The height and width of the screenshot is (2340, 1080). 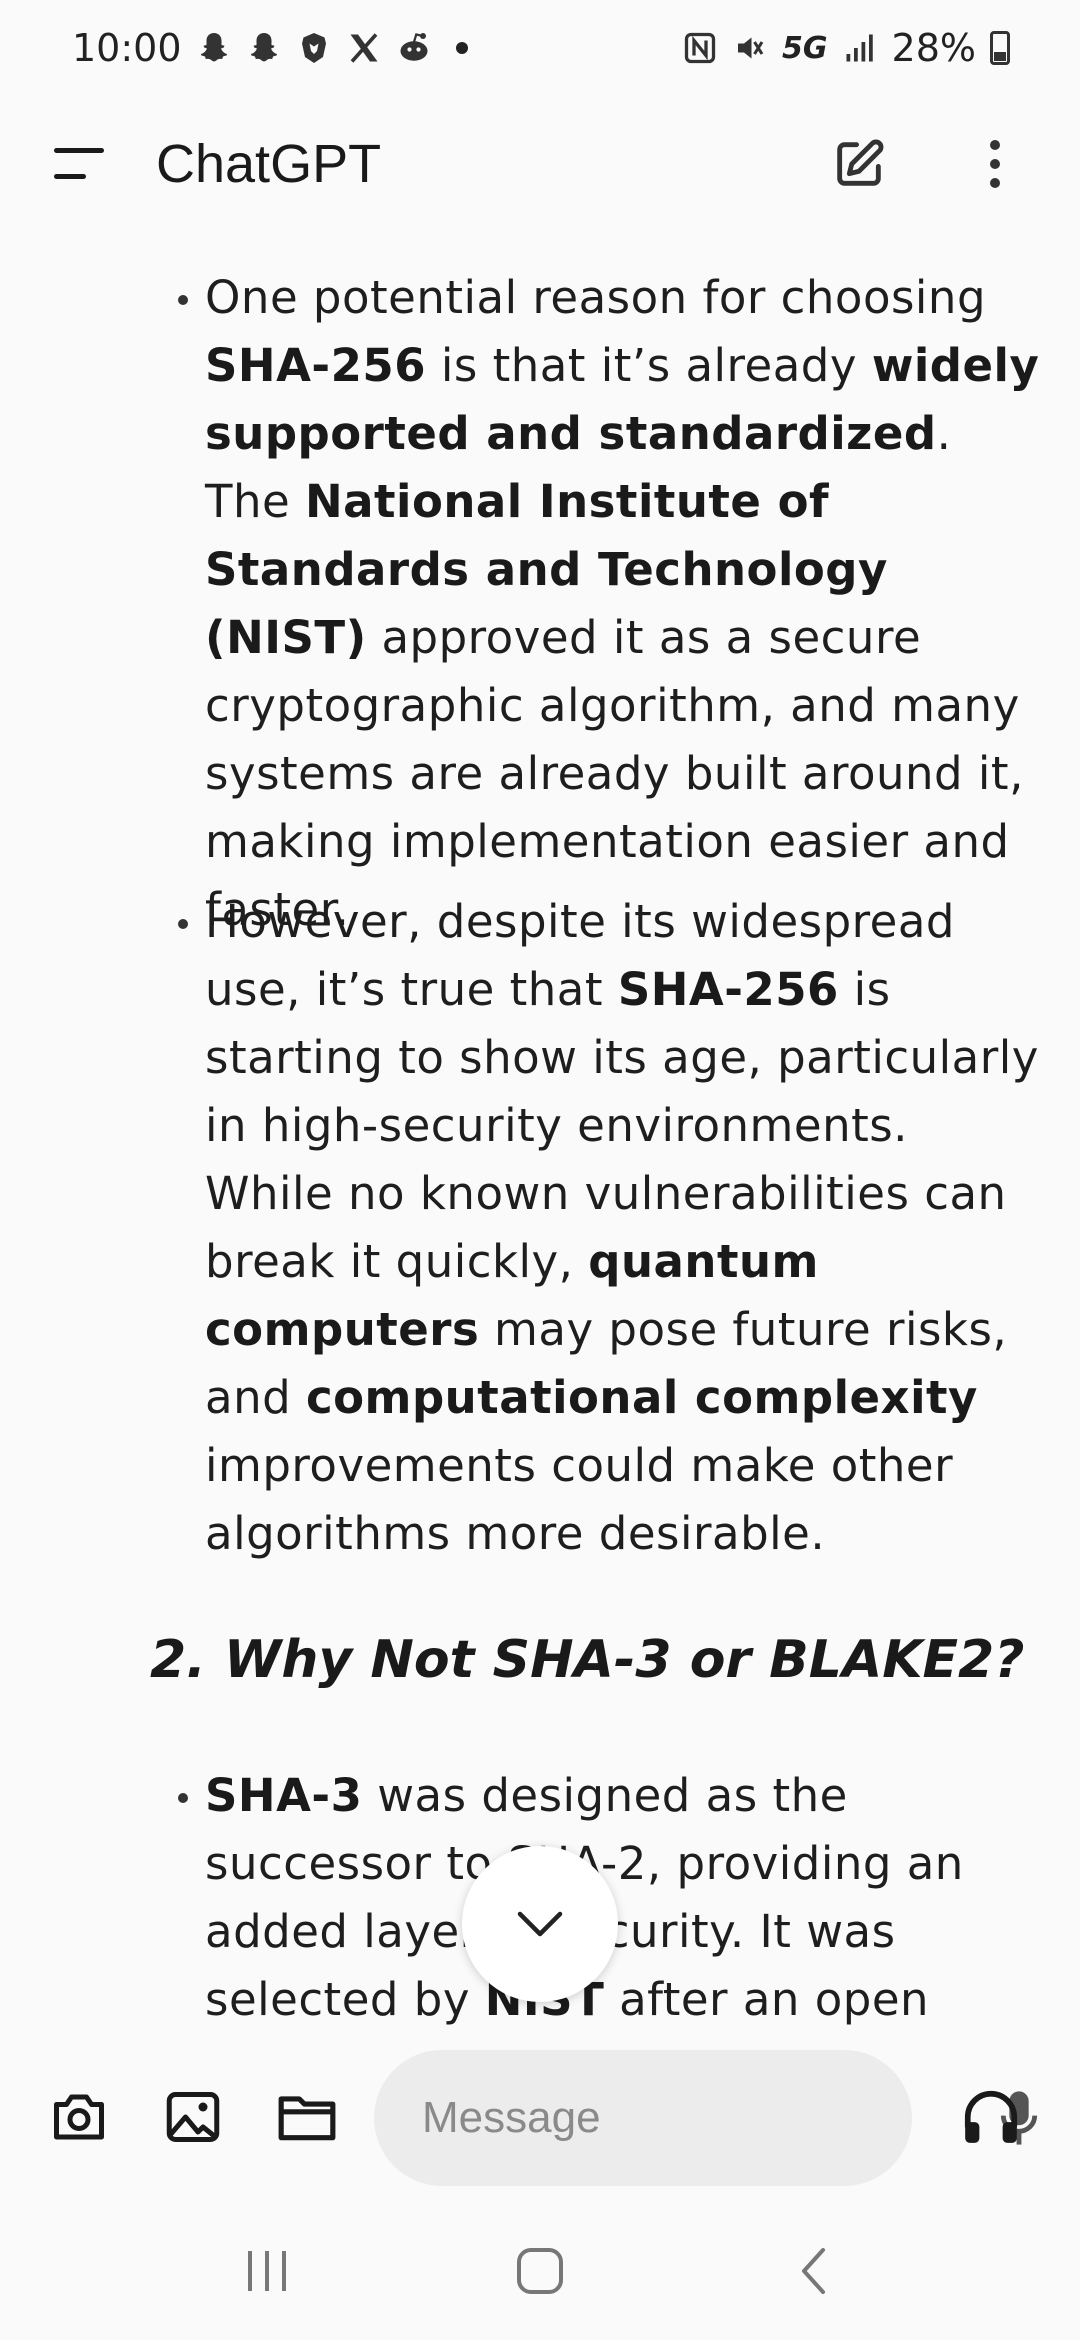 I want to click on signal-icon, so click(x=859, y=48).